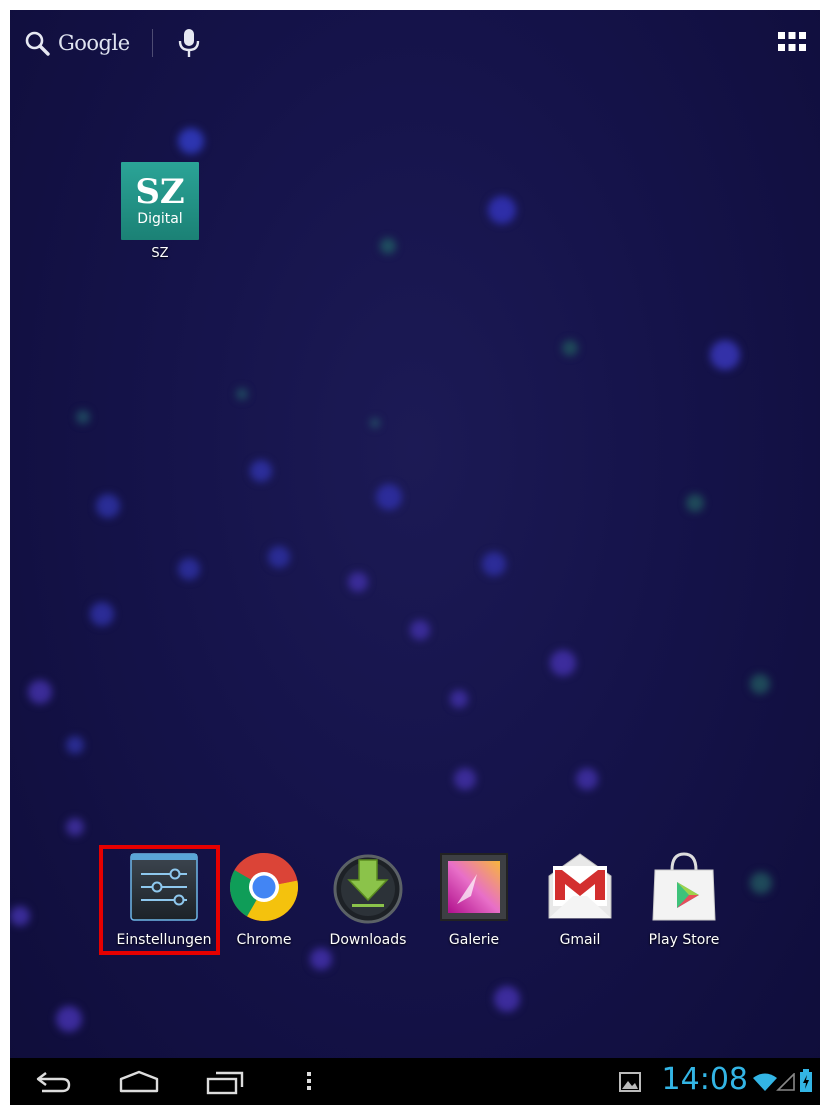 The width and height of the screenshot is (825, 1107). Describe the element at coordinates (139, 1081) in the screenshot. I see `home-icon` at that location.